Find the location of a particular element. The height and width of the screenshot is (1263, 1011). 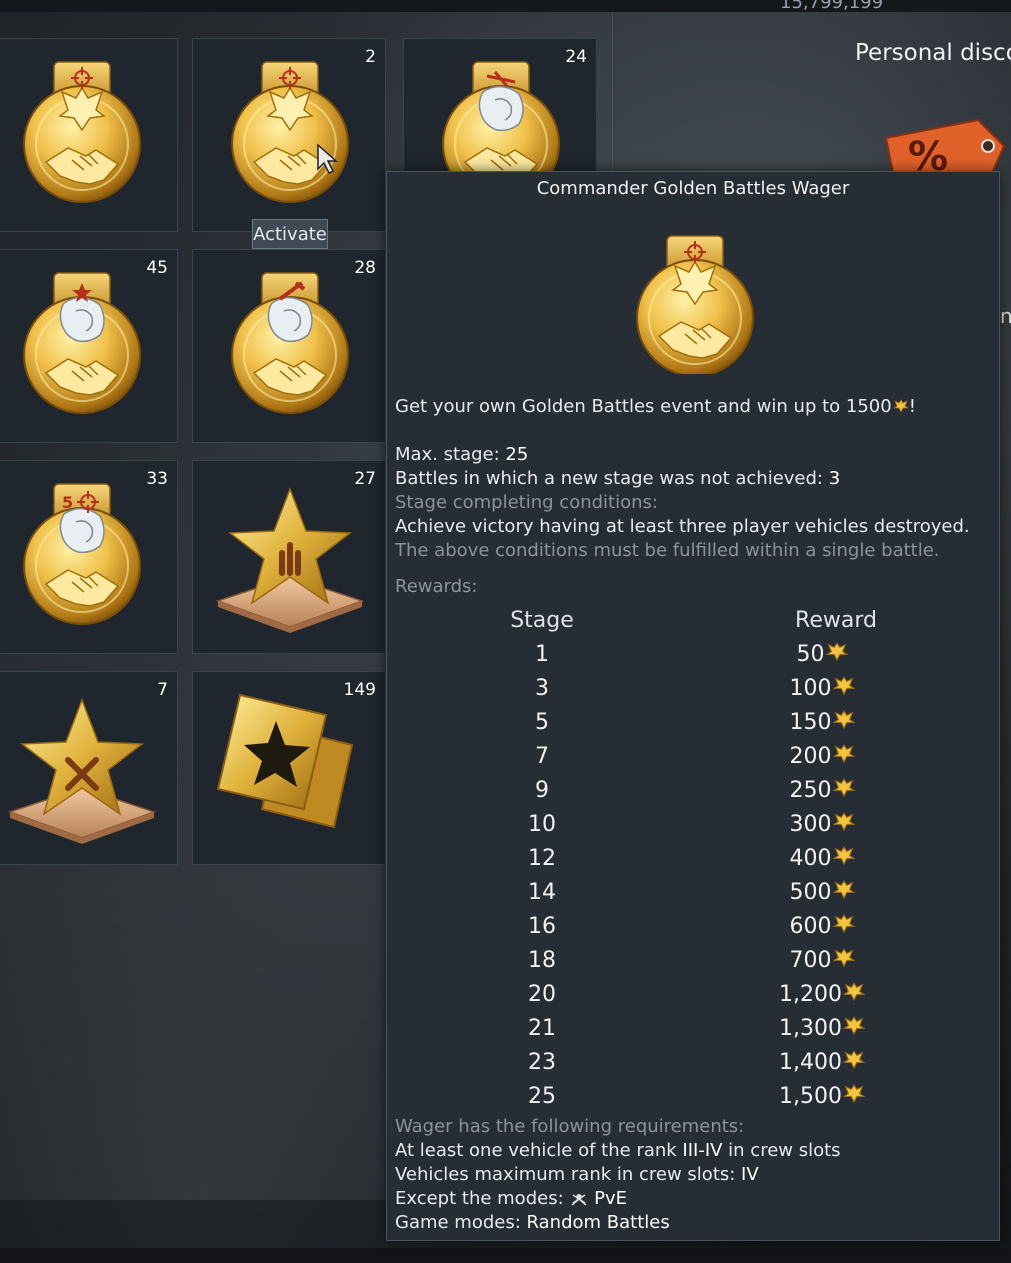

bottom-strip is located at coordinates (505, 1255).